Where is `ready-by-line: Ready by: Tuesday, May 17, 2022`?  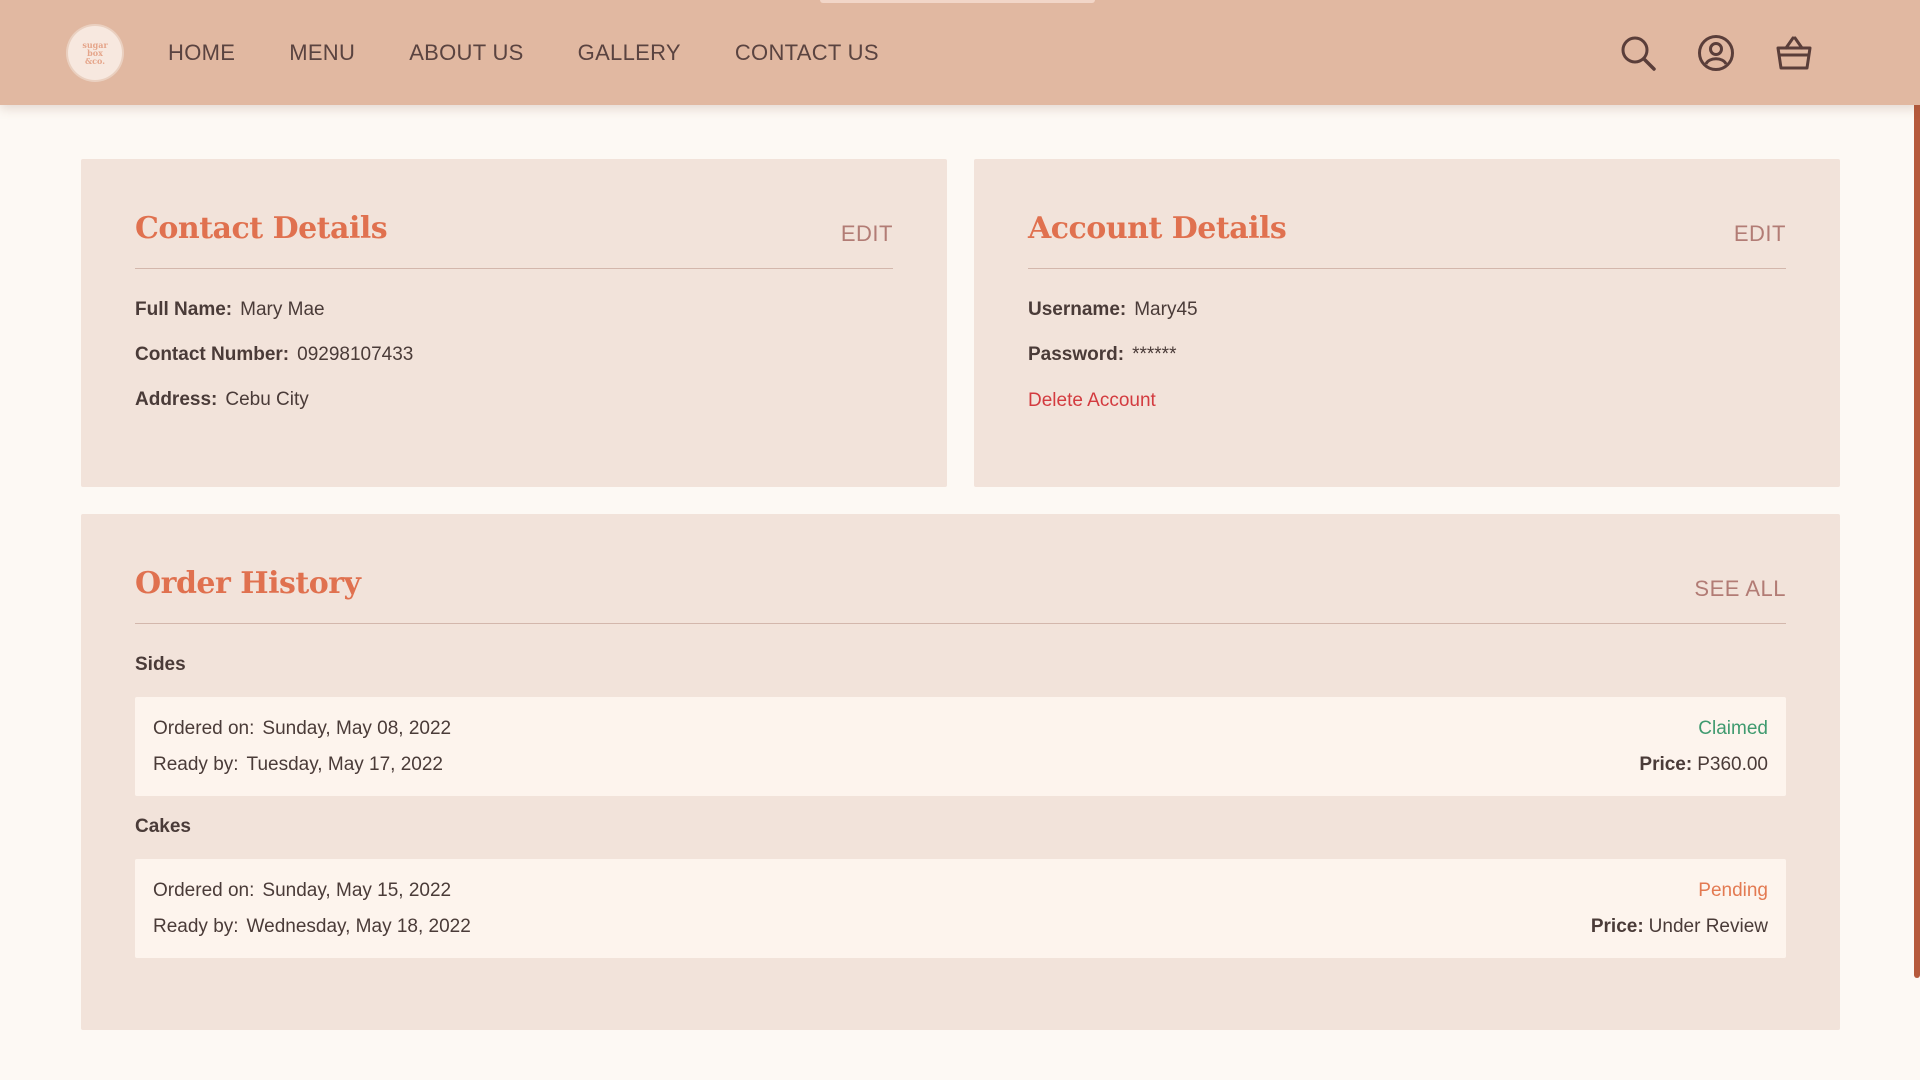
ready-by-line: Ready by: Tuesday, May 17, 2022 is located at coordinates (298, 765).